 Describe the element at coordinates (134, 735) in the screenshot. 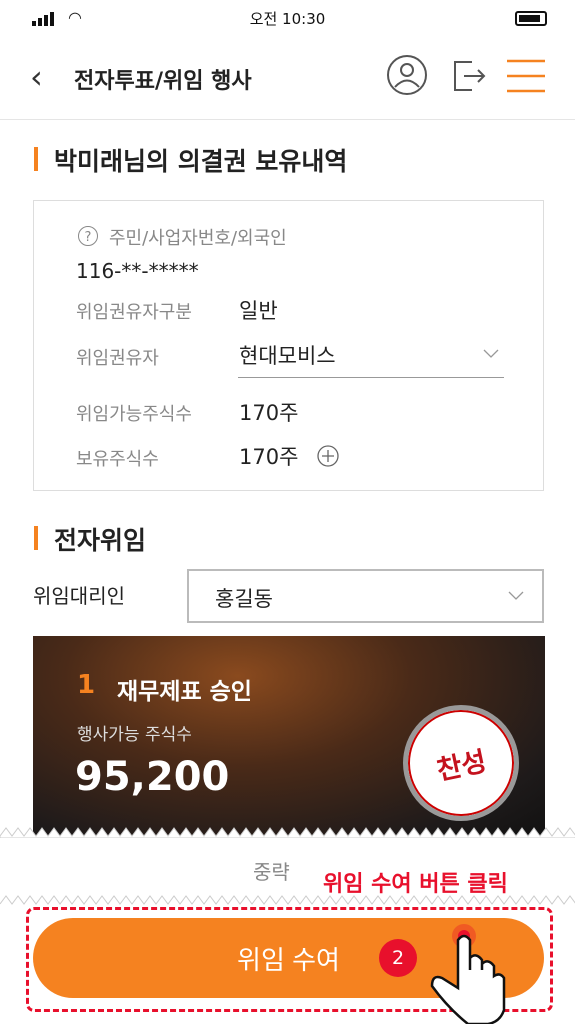

I see `shares-label: 행사가능 주식수` at that location.